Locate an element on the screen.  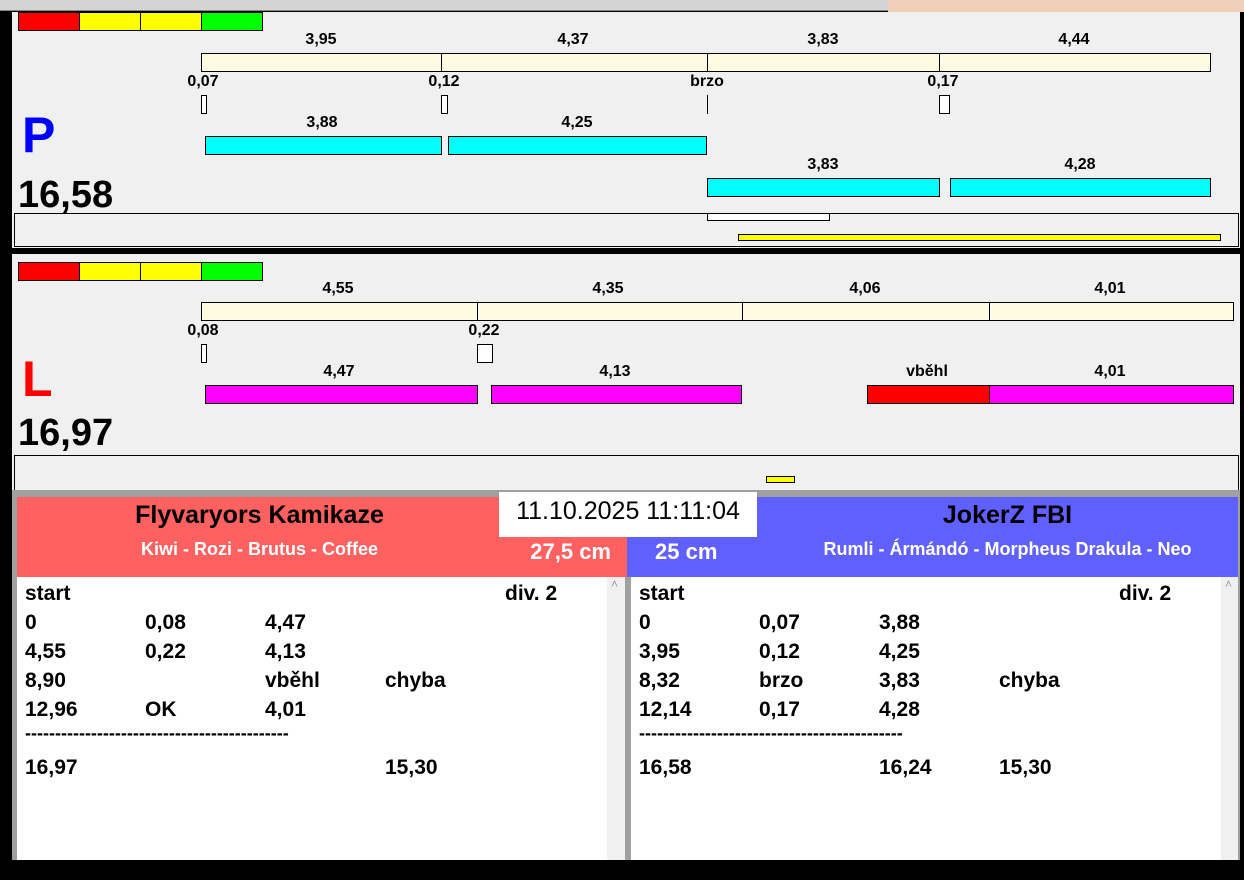
cell: 3,95 is located at coordinates (659, 651).